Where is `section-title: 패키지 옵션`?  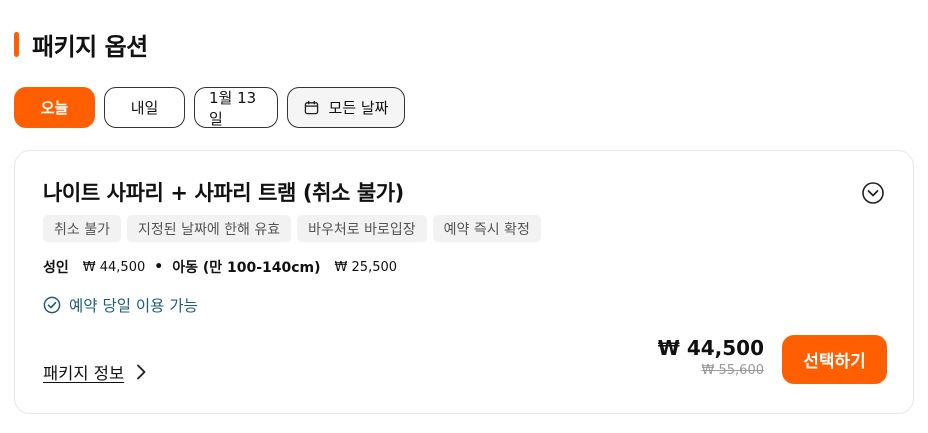 section-title: 패키지 옵션 is located at coordinates (90, 46).